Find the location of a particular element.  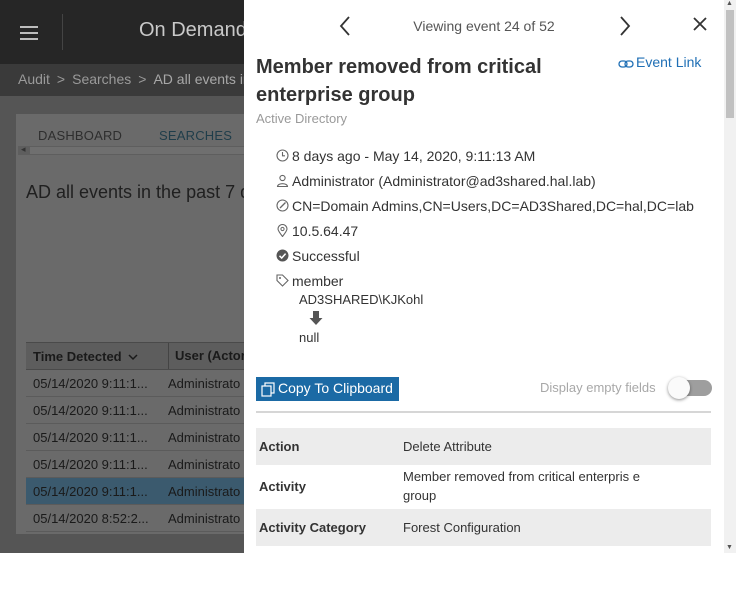

copy-to-clipboard-button: Copy To Clipboard is located at coordinates (327, 389).